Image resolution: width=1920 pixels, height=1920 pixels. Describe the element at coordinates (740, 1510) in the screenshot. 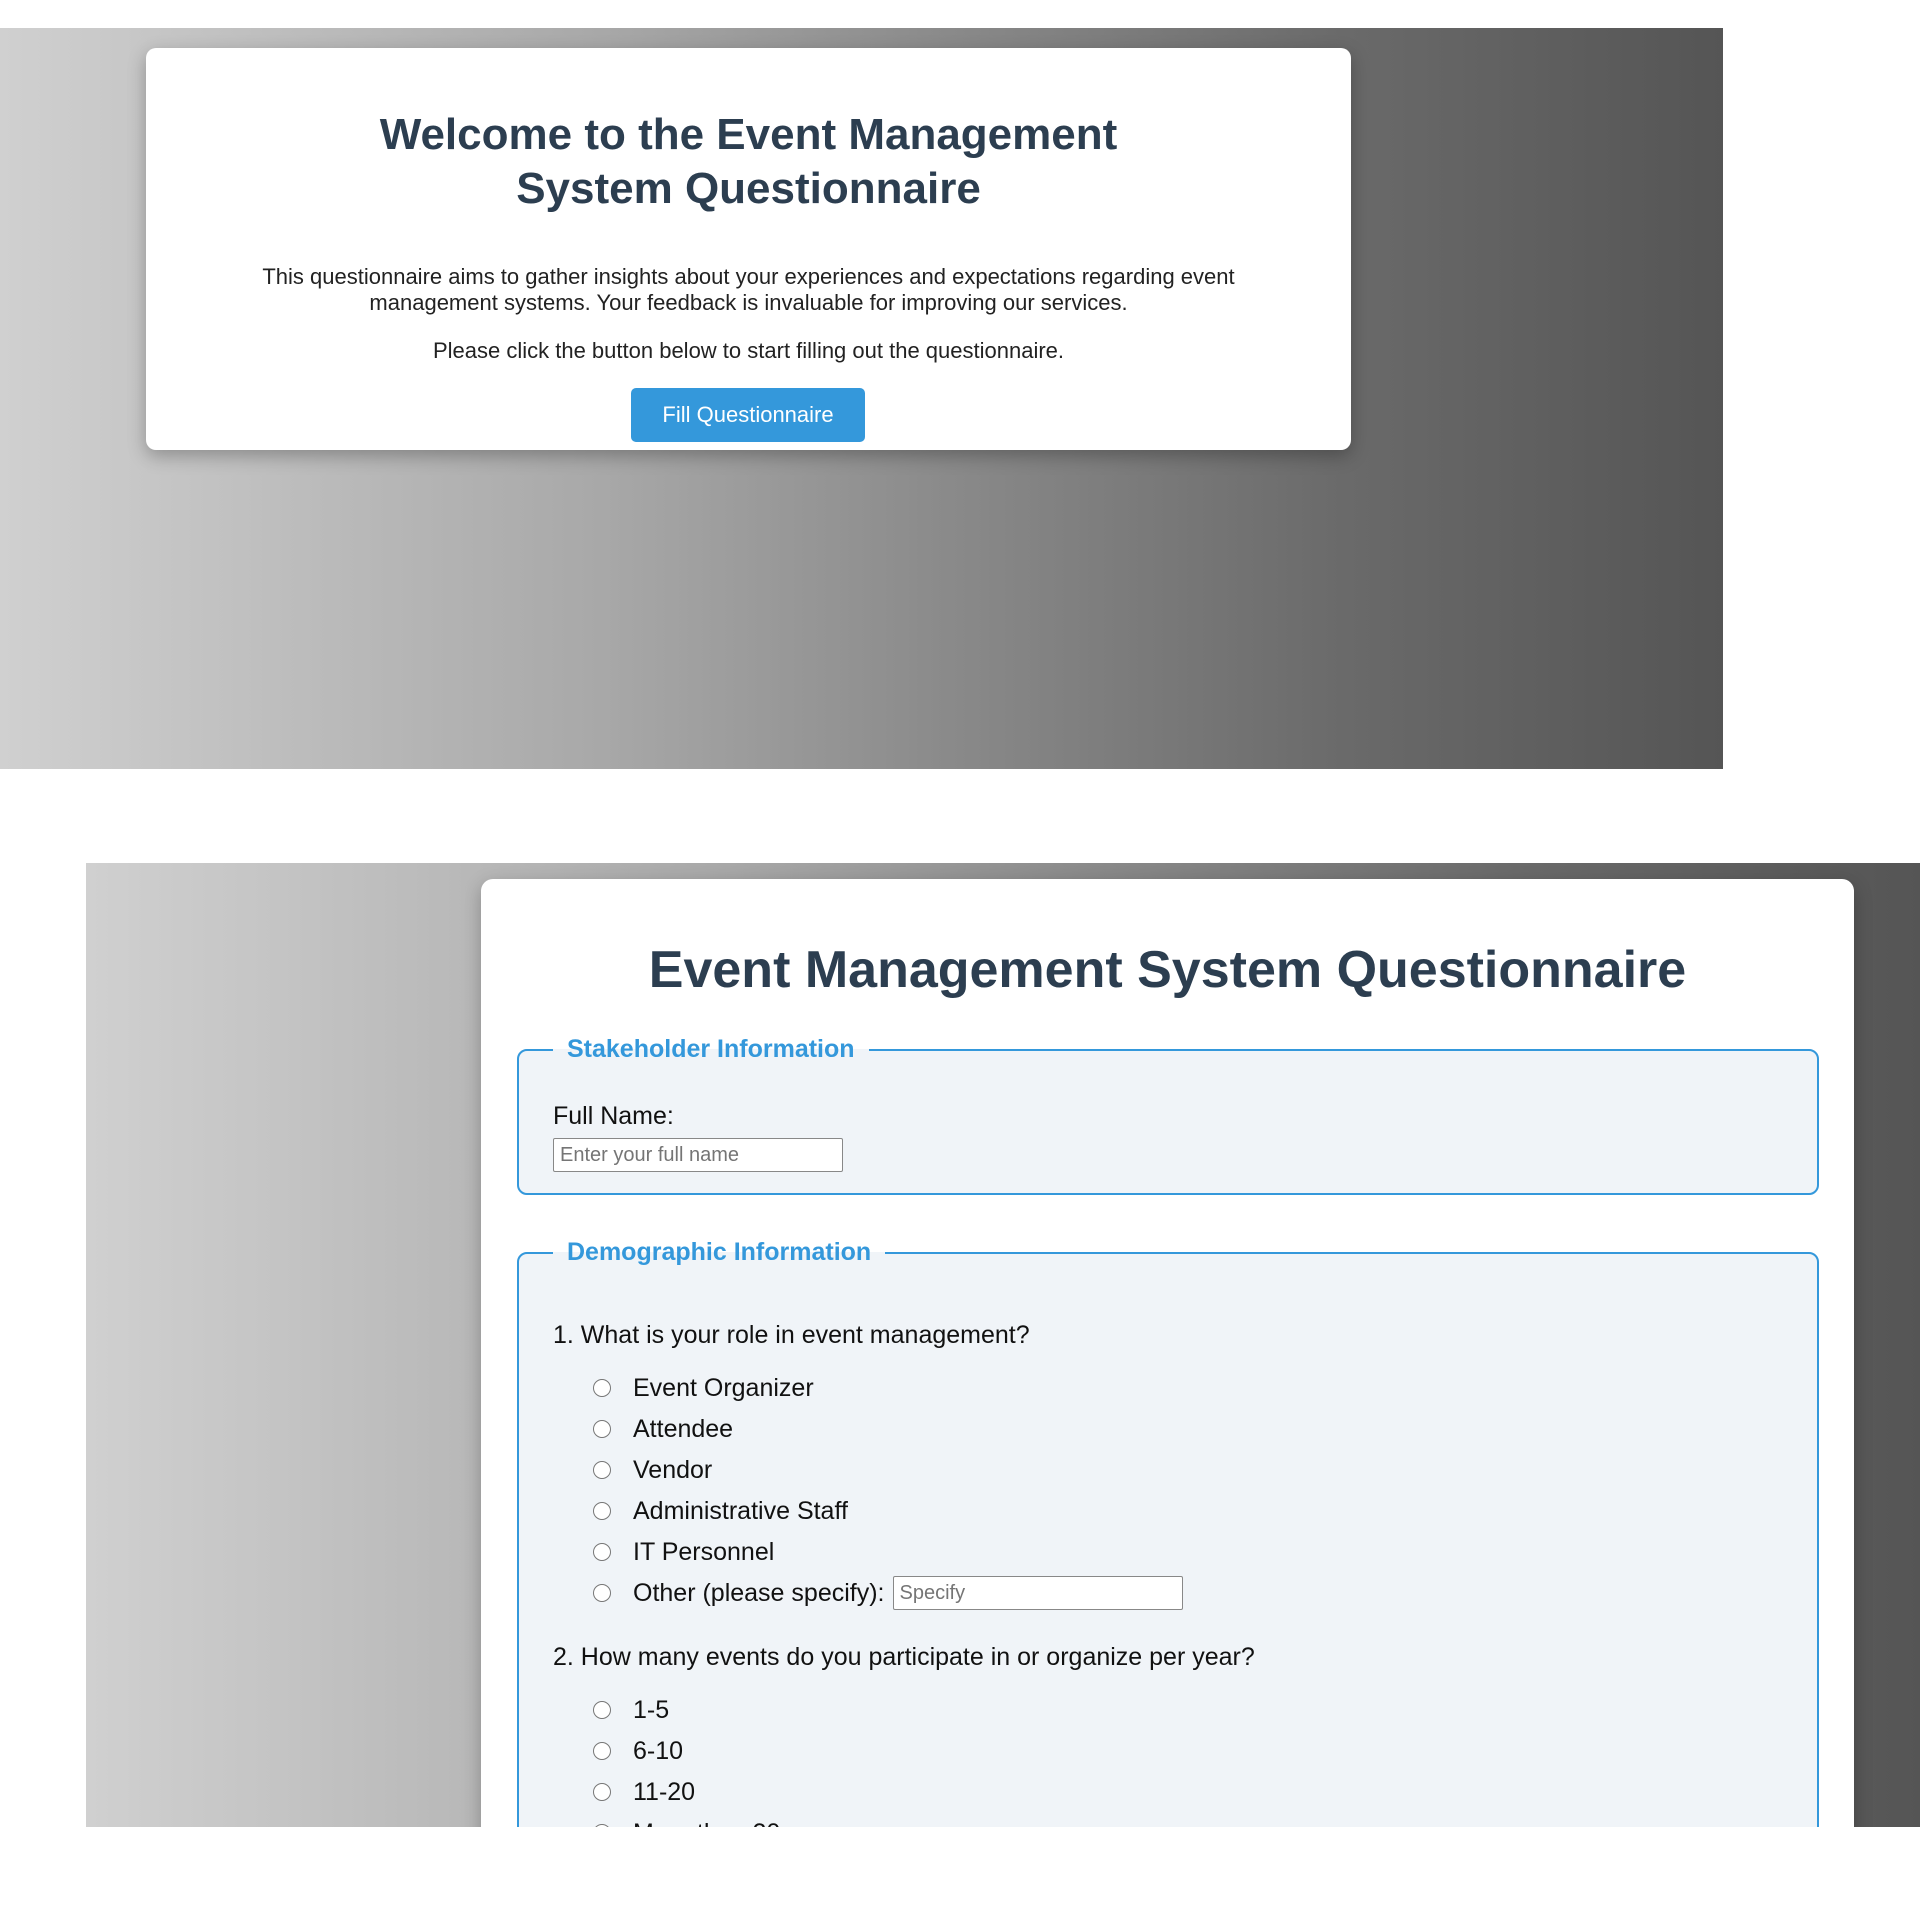

I see `option-label: Administrative Staff` at that location.